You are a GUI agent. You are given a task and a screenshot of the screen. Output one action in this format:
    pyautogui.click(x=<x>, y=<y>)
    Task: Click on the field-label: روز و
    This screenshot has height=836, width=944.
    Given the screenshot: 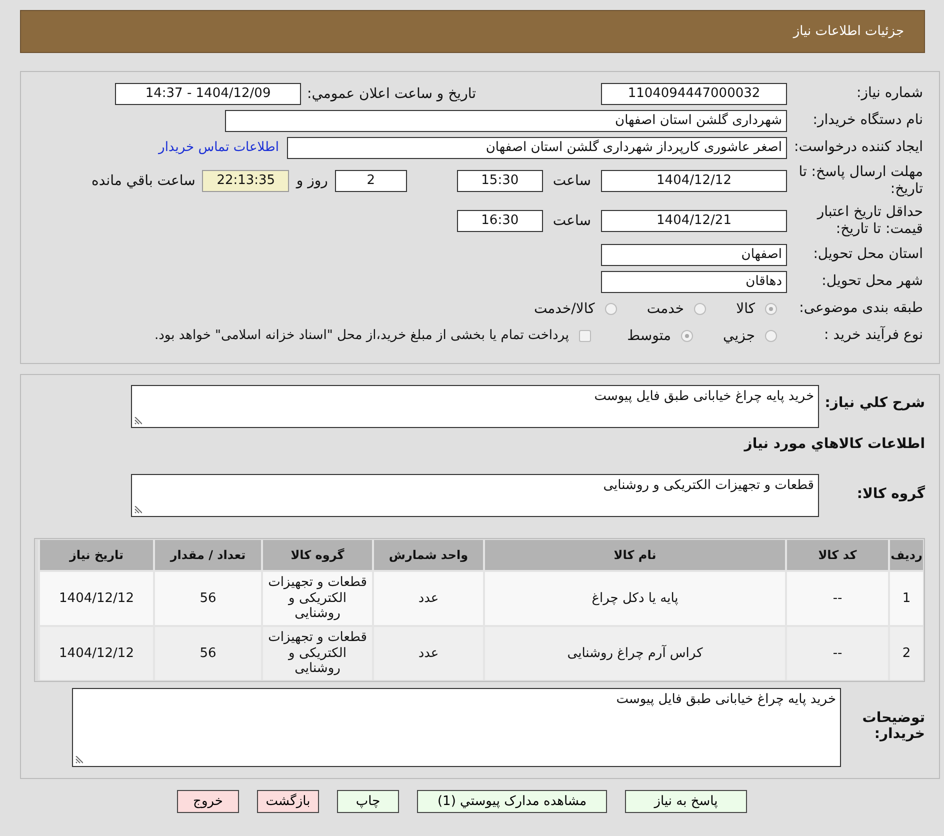 What is the action you would take?
    pyautogui.click(x=312, y=181)
    